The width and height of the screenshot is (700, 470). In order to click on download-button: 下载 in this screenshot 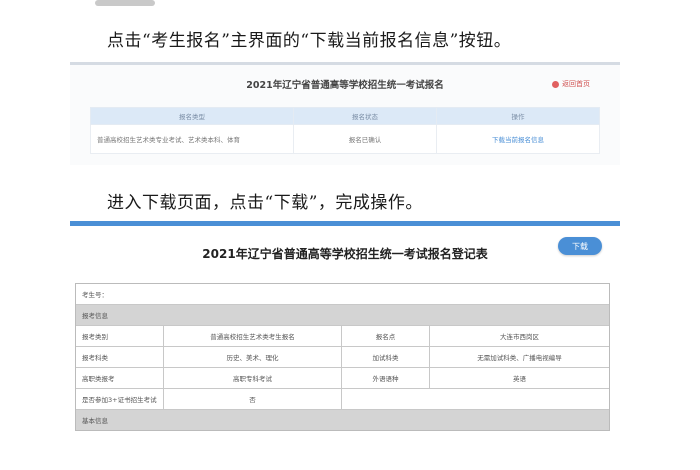, I will do `click(580, 246)`.